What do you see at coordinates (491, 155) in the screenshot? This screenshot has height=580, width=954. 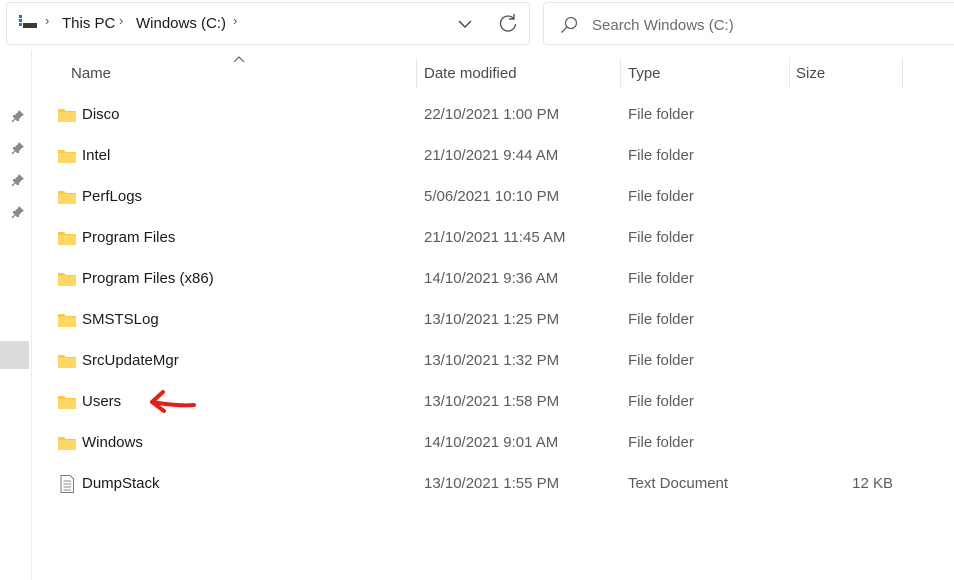 I see `file-date-modified: 21/10/2021 9:44 AM` at bounding box center [491, 155].